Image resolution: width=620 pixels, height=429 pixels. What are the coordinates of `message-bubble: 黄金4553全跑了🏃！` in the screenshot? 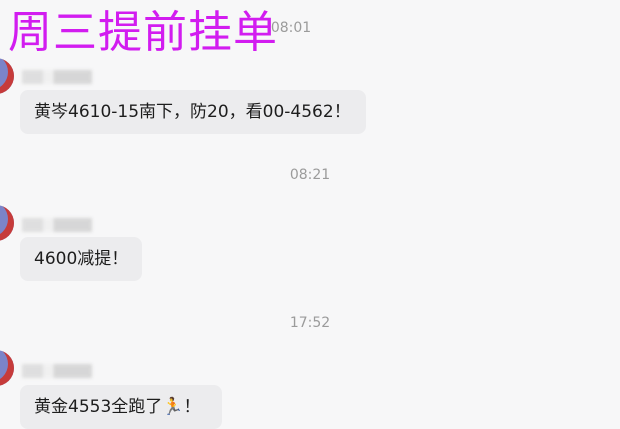 It's located at (121, 407).